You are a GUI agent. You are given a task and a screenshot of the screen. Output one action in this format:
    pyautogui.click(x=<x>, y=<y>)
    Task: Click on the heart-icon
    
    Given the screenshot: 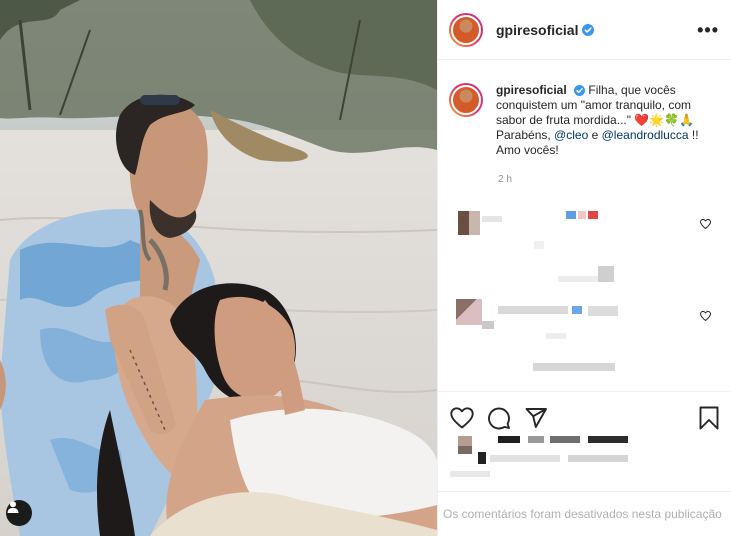 What is the action you would take?
    pyautogui.click(x=462, y=417)
    